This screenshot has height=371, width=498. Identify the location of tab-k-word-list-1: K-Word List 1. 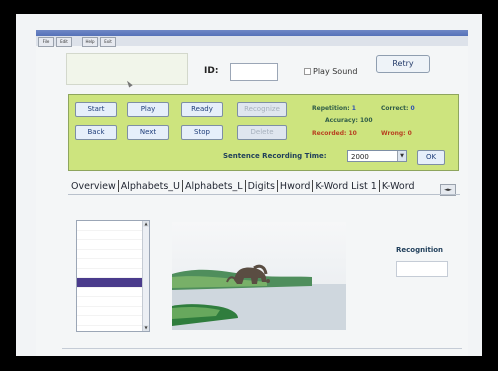
(345, 186).